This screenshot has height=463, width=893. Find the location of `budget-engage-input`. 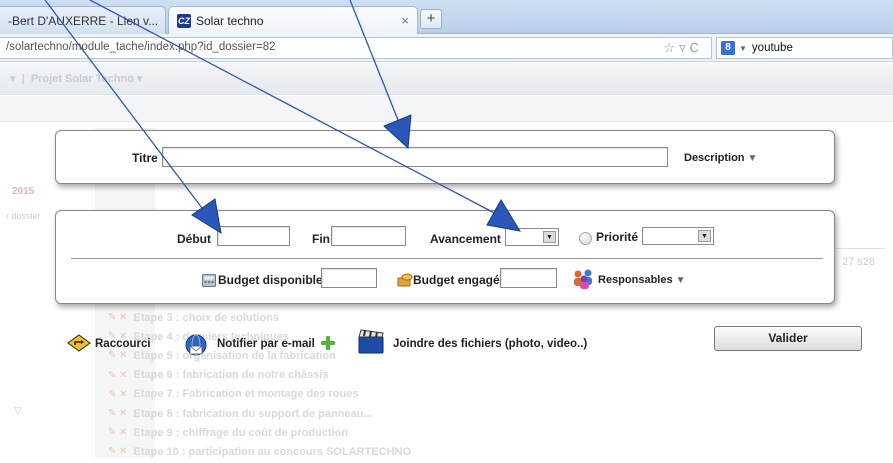

budget-engage-input is located at coordinates (528, 278).